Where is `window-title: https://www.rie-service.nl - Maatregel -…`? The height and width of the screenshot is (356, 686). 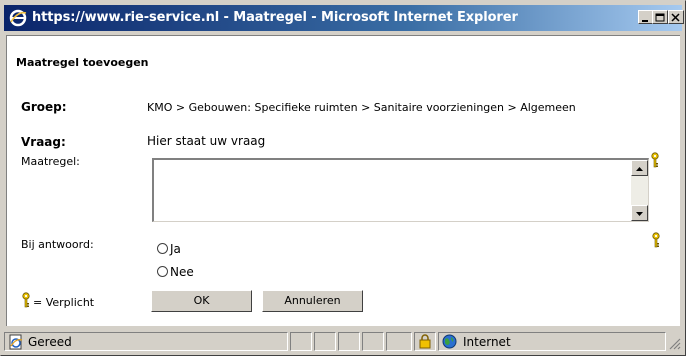
window-title: https://www.rie-service.nl - Maatregel -… is located at coordinates (275, 17).